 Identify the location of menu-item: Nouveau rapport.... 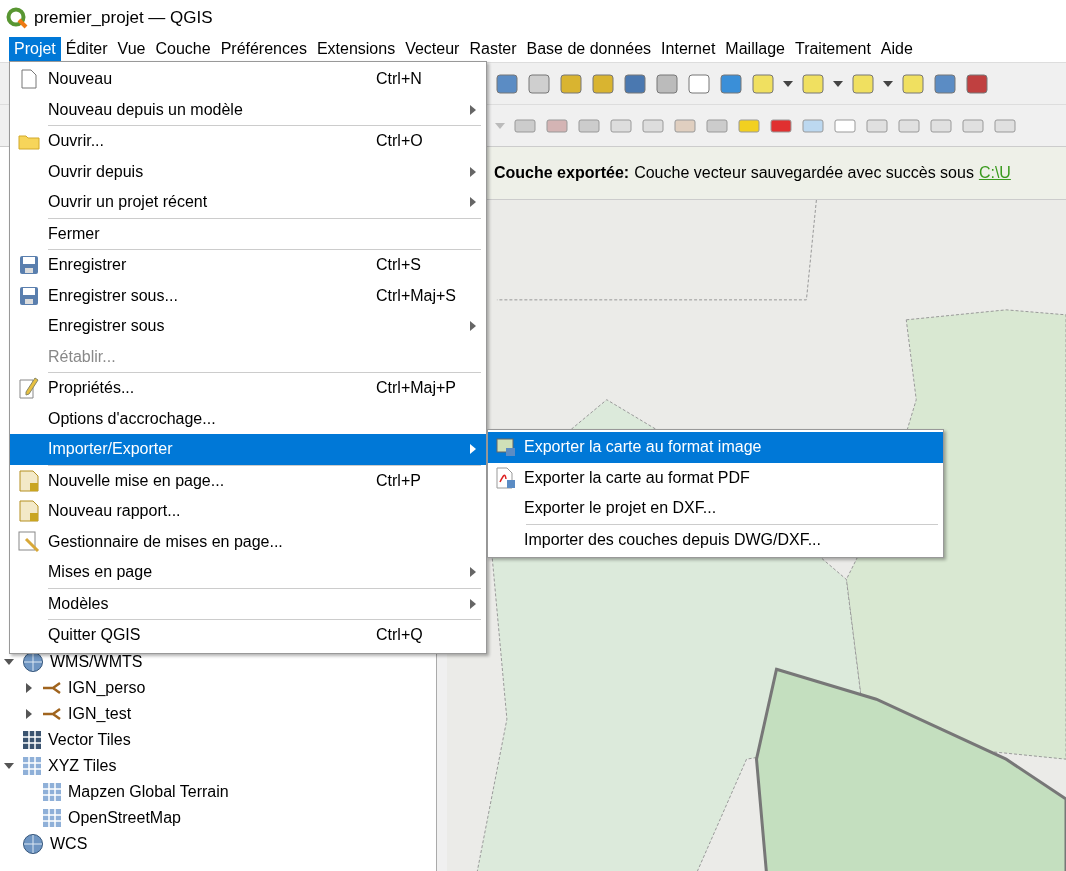
(248, 511).